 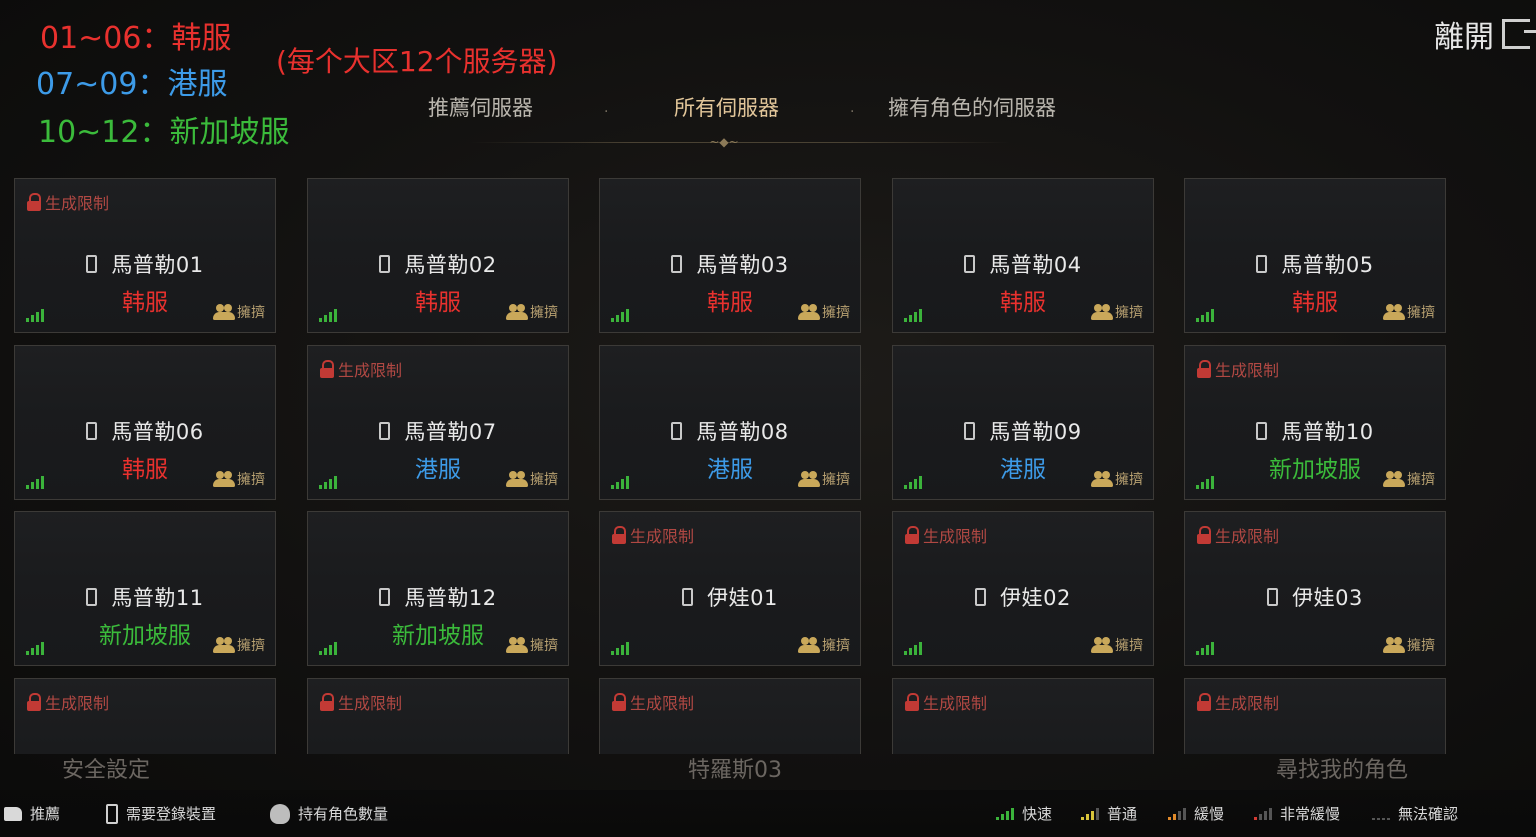 I want to click on bg-server-label: 特羅斯03, so click(x=735, y=770).